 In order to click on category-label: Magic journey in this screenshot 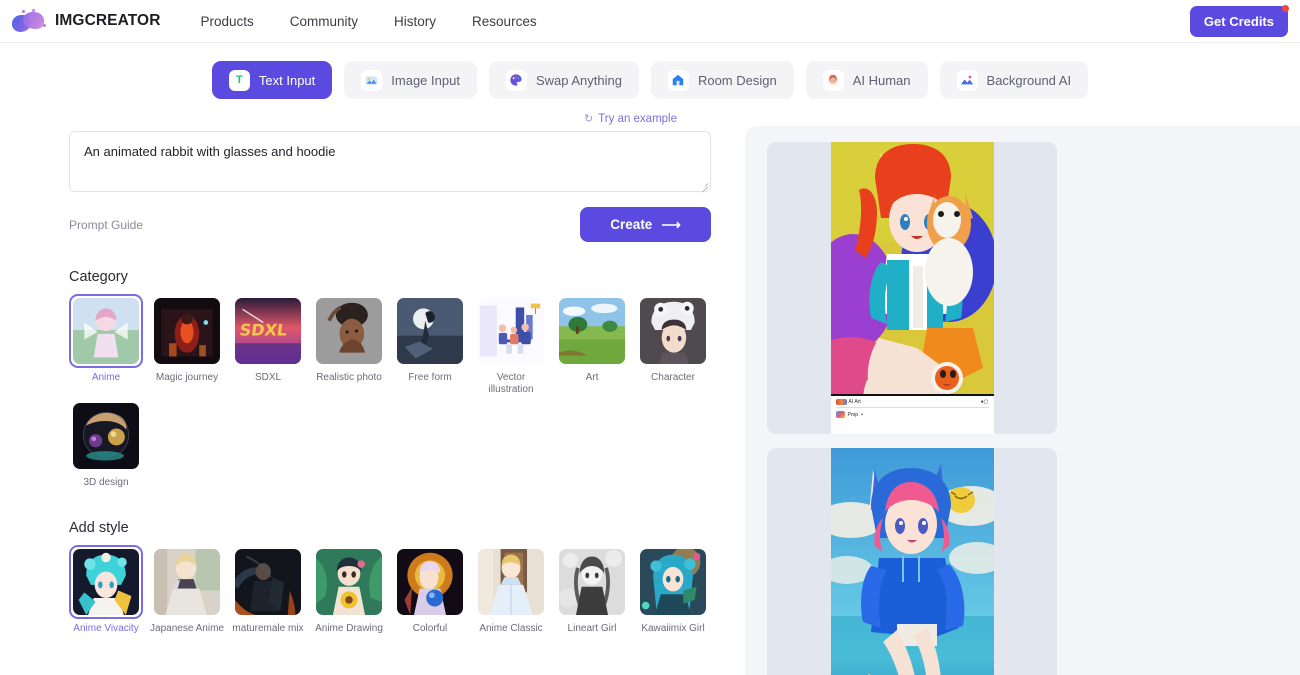, I will do `click(187, 377)`.